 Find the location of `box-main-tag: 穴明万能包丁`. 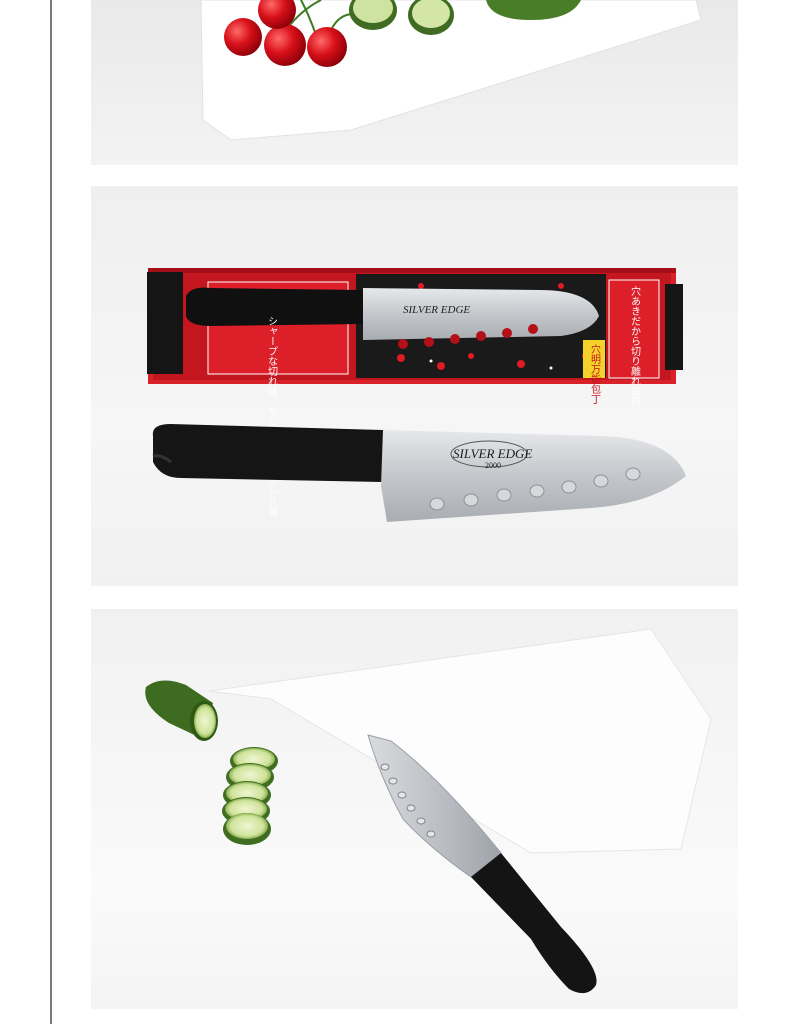

box-main-tag: 穴明万能包丁 is located at coordinates (595, 373).